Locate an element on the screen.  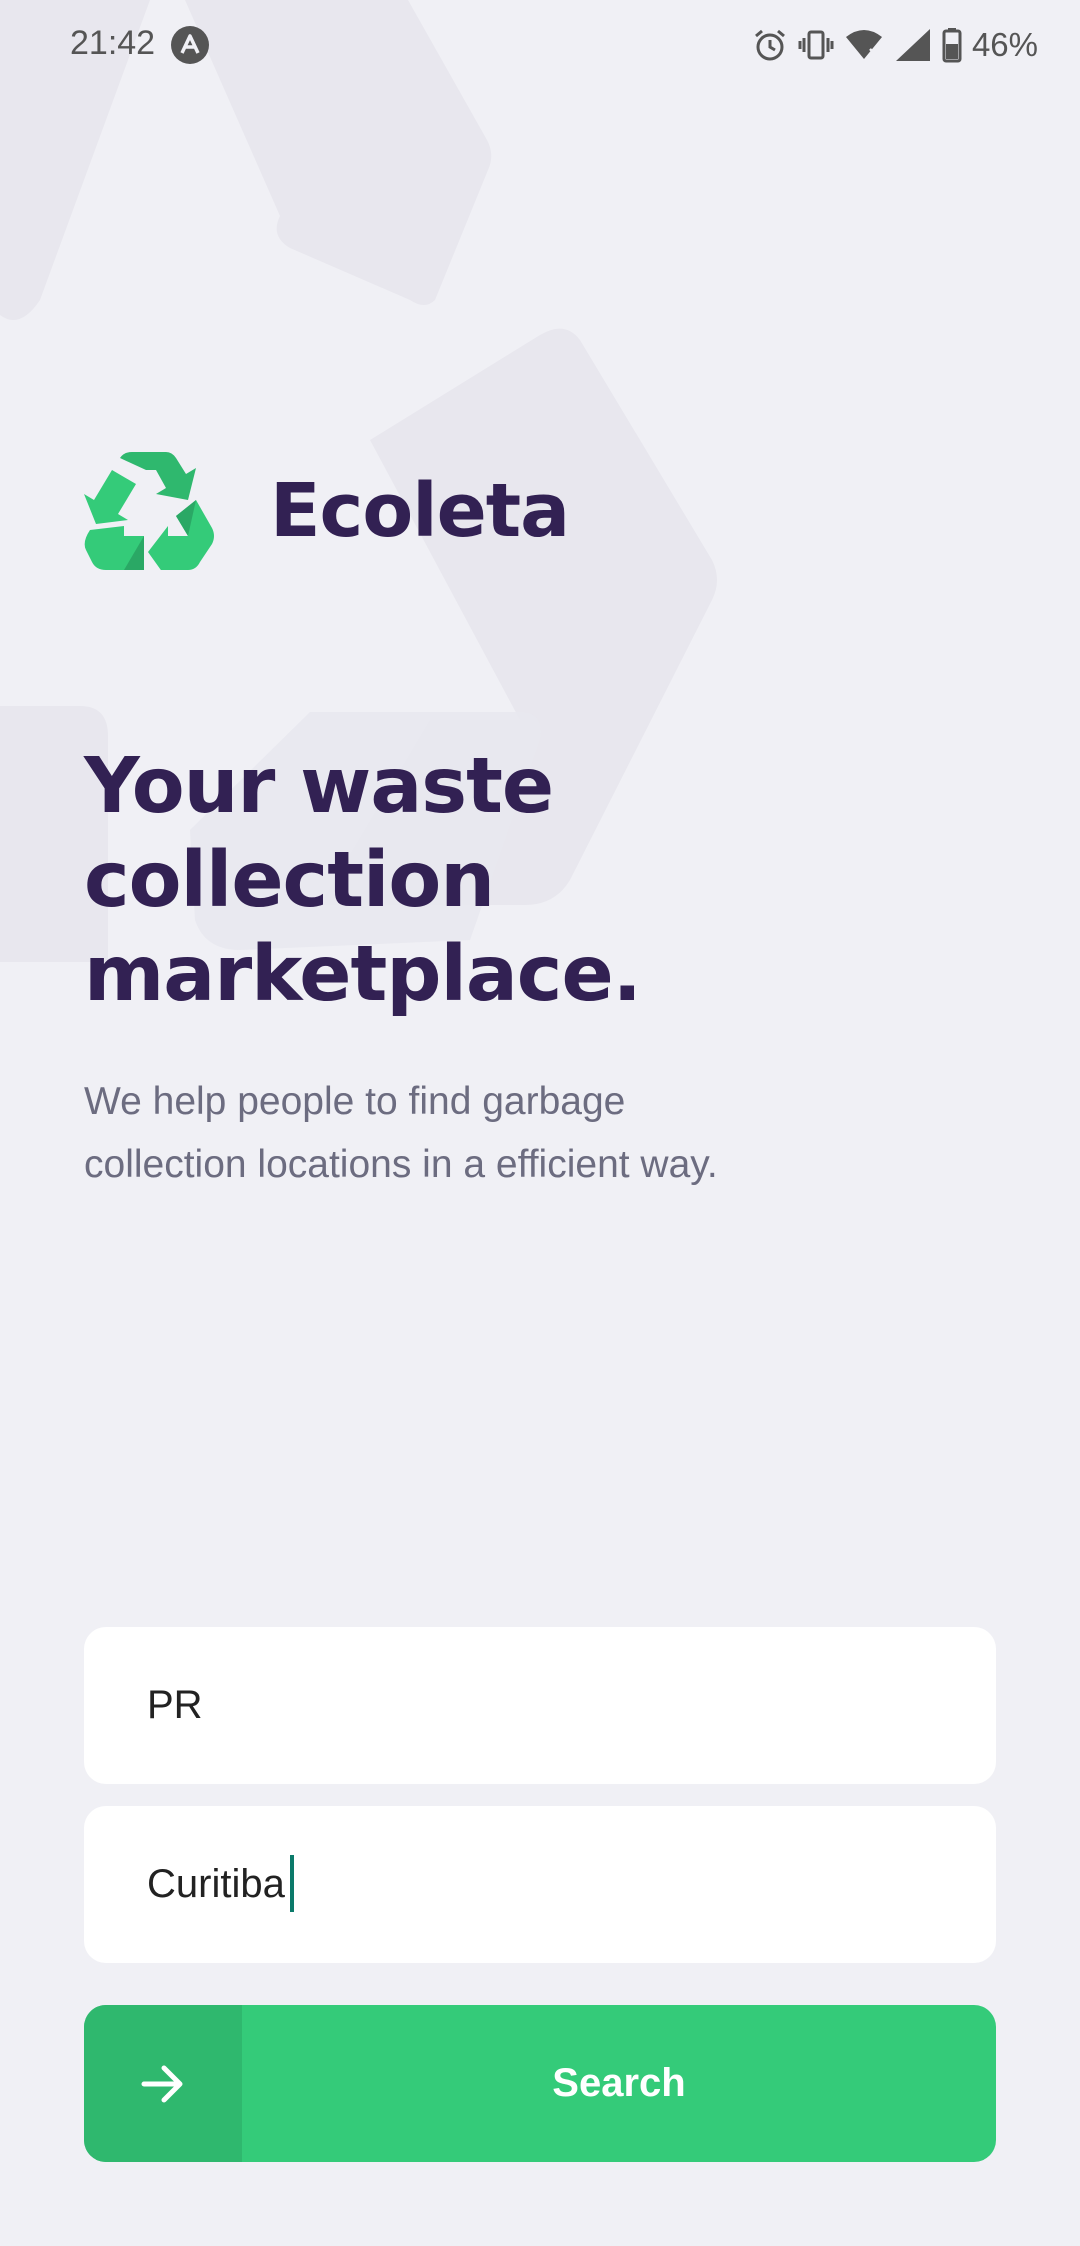
title-line-2: collection is located at coordinates (289, 880).